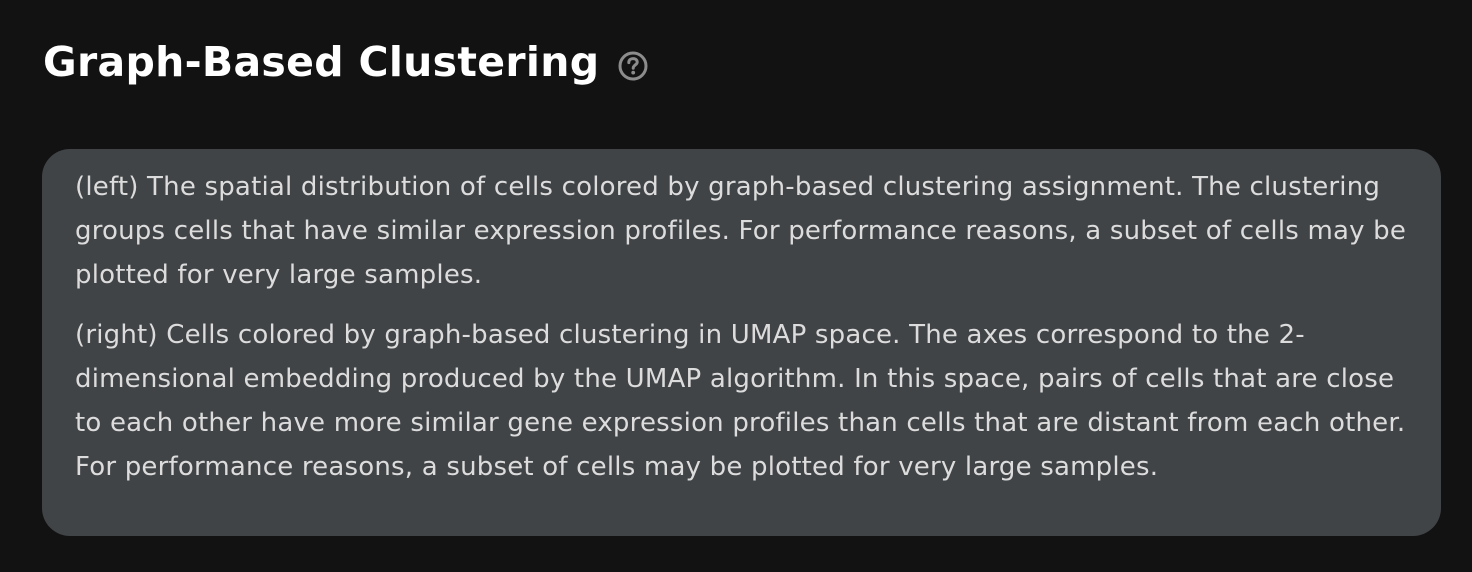 The width and height of the screenshot is (1472, 572). I want to click on section-title: Graph-Based Clustering, so click(321, 62).